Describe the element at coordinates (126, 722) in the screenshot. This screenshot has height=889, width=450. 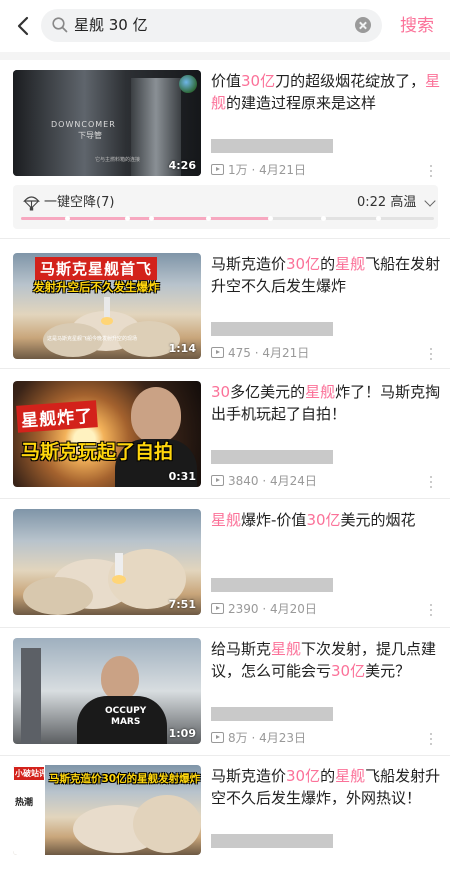
I see `shirt-text: MARS` at that location.